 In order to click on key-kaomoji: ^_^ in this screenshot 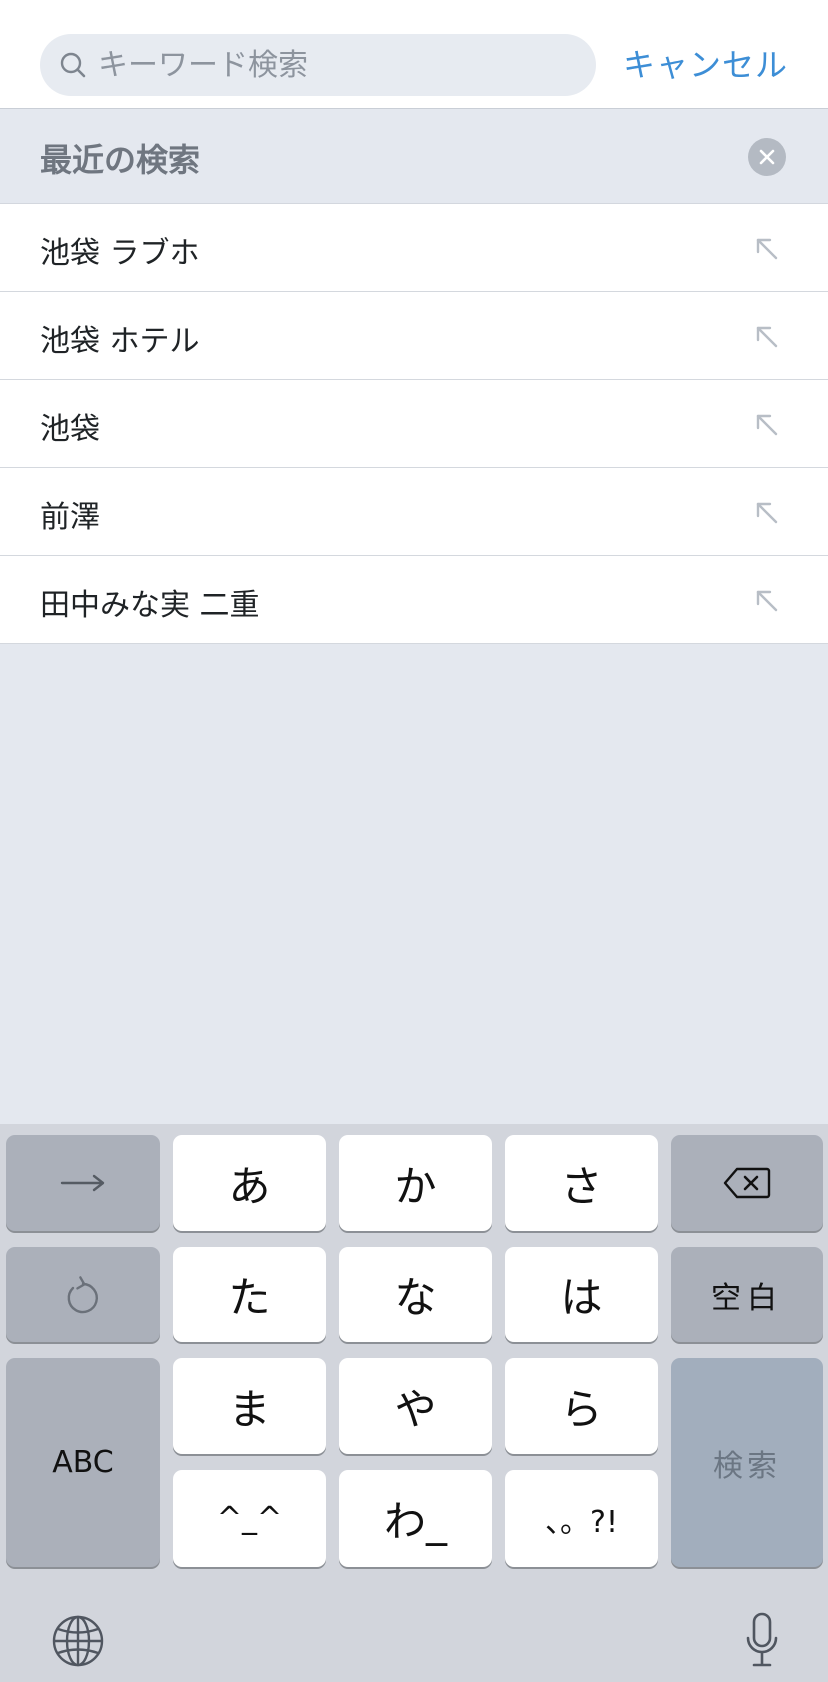, I will do `click(249, 1518)`.